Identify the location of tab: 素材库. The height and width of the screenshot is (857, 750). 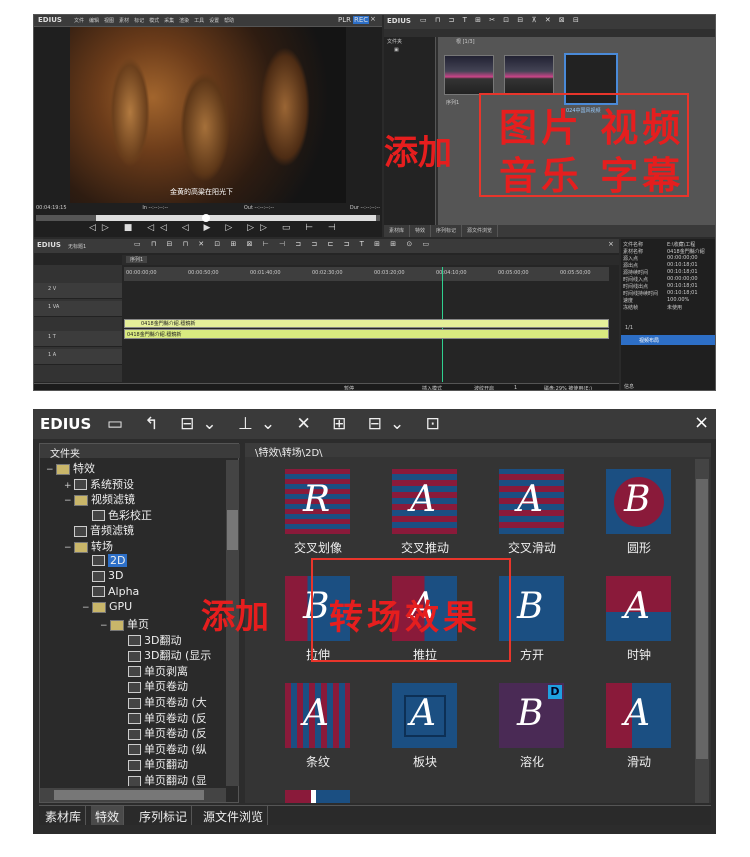
(64, 815).